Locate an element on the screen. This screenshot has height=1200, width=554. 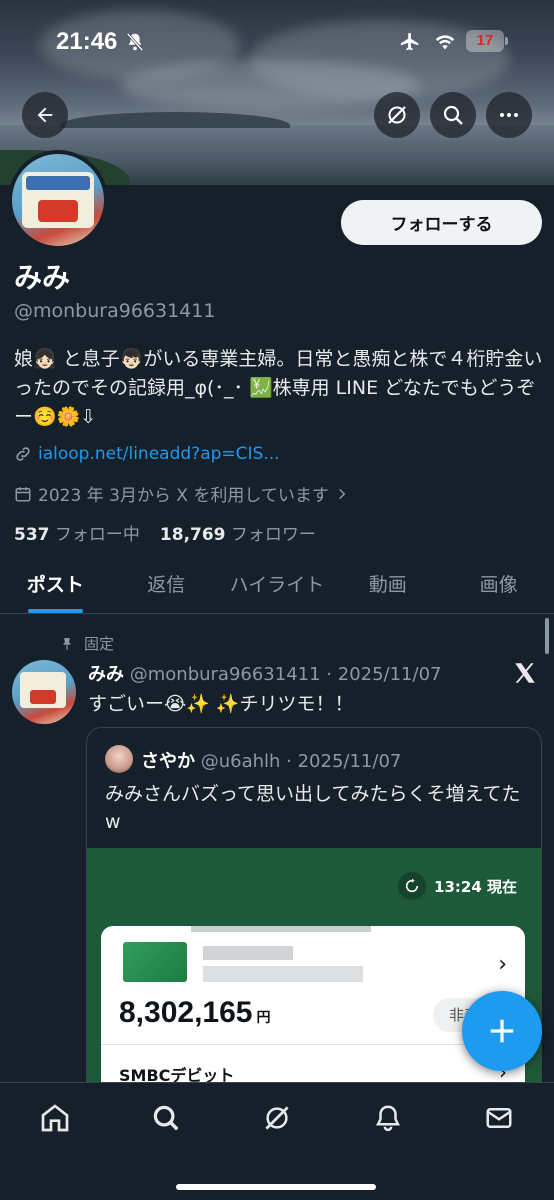
tab-media: 画像 is located at coordinates (498, 587).